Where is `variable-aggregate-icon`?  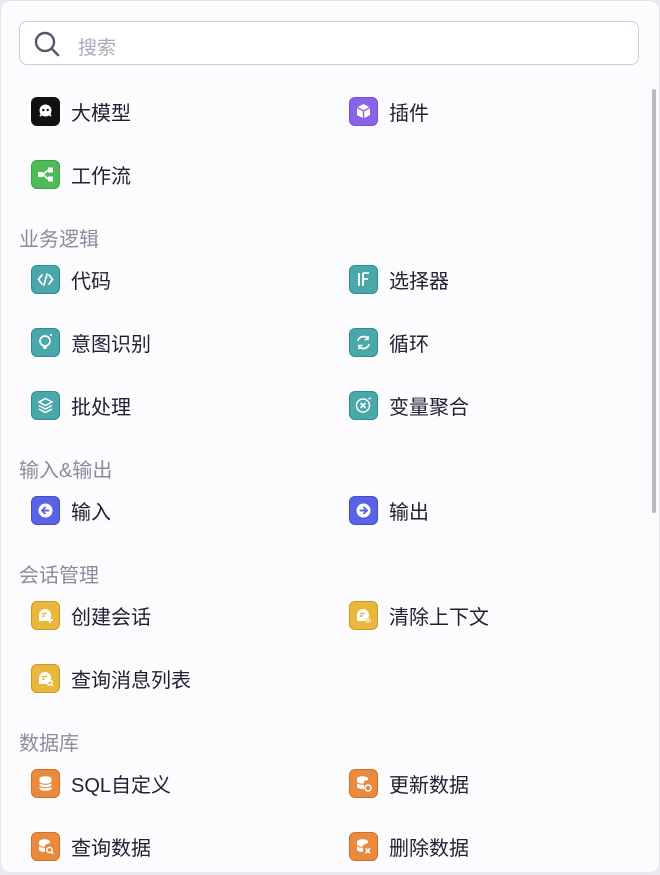 variable-aggregate-icon is located at coordinates (363, 405).